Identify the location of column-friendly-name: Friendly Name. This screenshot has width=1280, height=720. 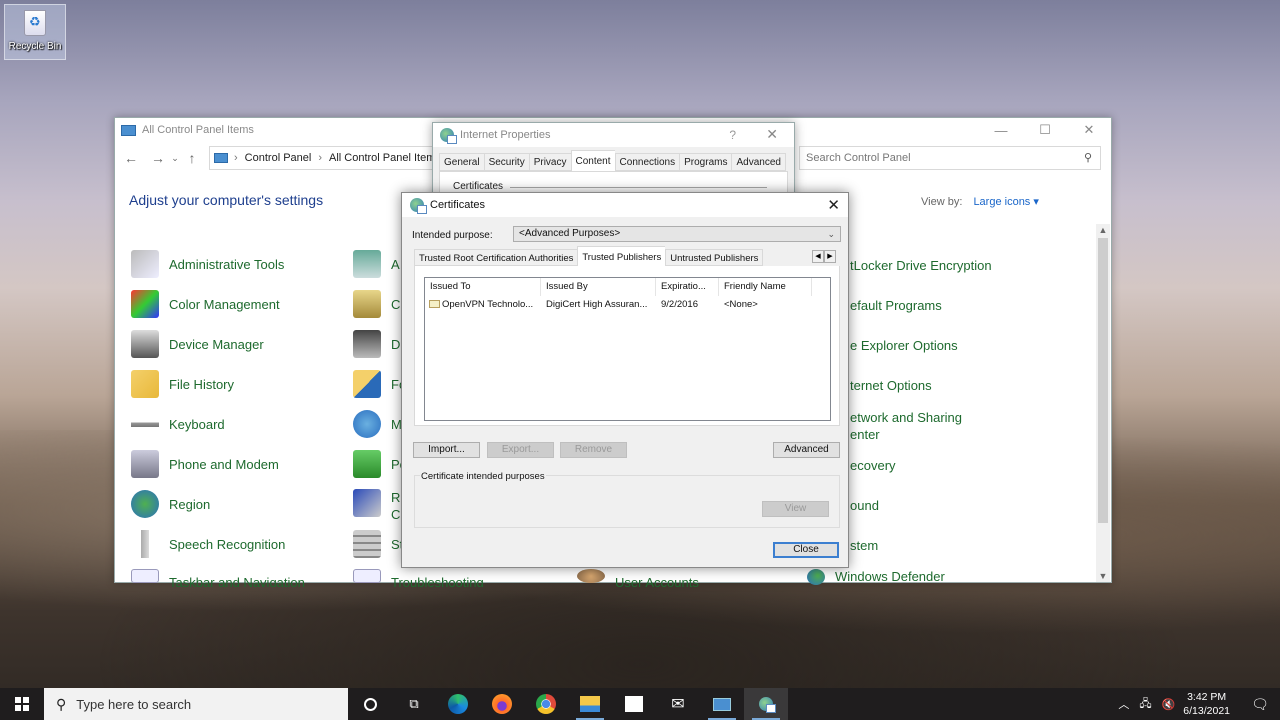
(765, 287).